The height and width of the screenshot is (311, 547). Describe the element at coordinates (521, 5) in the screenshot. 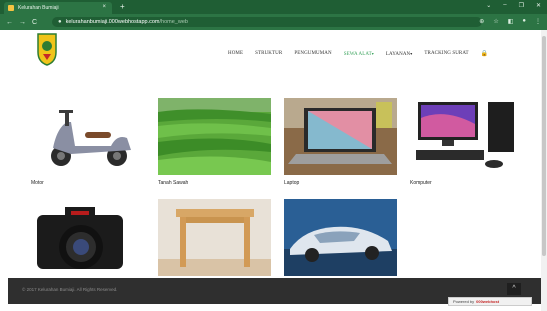

I see `maximize-icon: ❐` at that location.